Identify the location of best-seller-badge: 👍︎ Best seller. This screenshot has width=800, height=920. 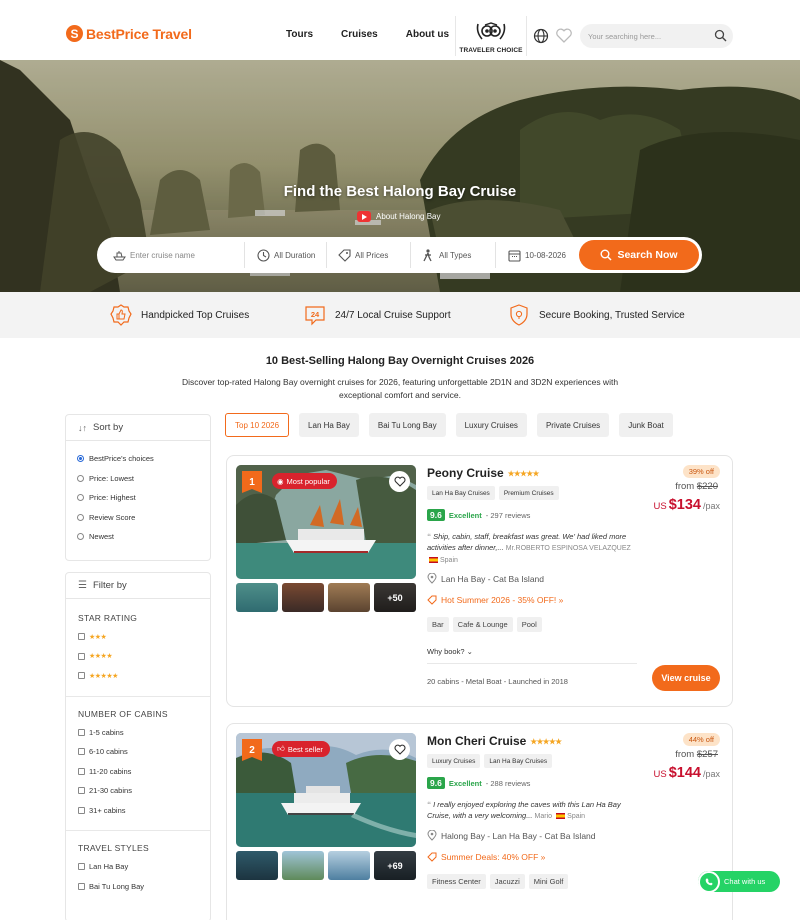
(301, 749).